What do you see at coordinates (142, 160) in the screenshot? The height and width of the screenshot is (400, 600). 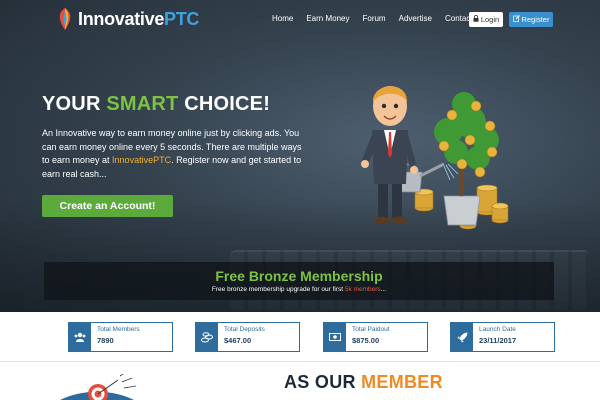 I see `intro-brand-name: InnovativePTC` at bounding box center [142, 160].